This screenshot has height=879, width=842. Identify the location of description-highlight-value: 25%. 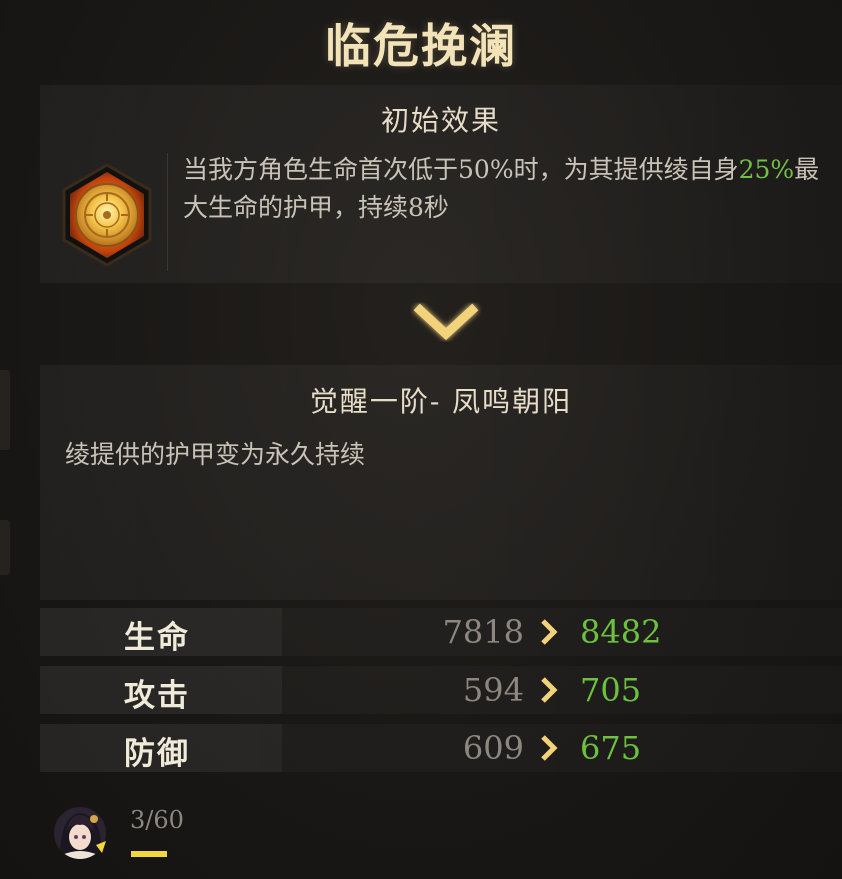
(766, 169).